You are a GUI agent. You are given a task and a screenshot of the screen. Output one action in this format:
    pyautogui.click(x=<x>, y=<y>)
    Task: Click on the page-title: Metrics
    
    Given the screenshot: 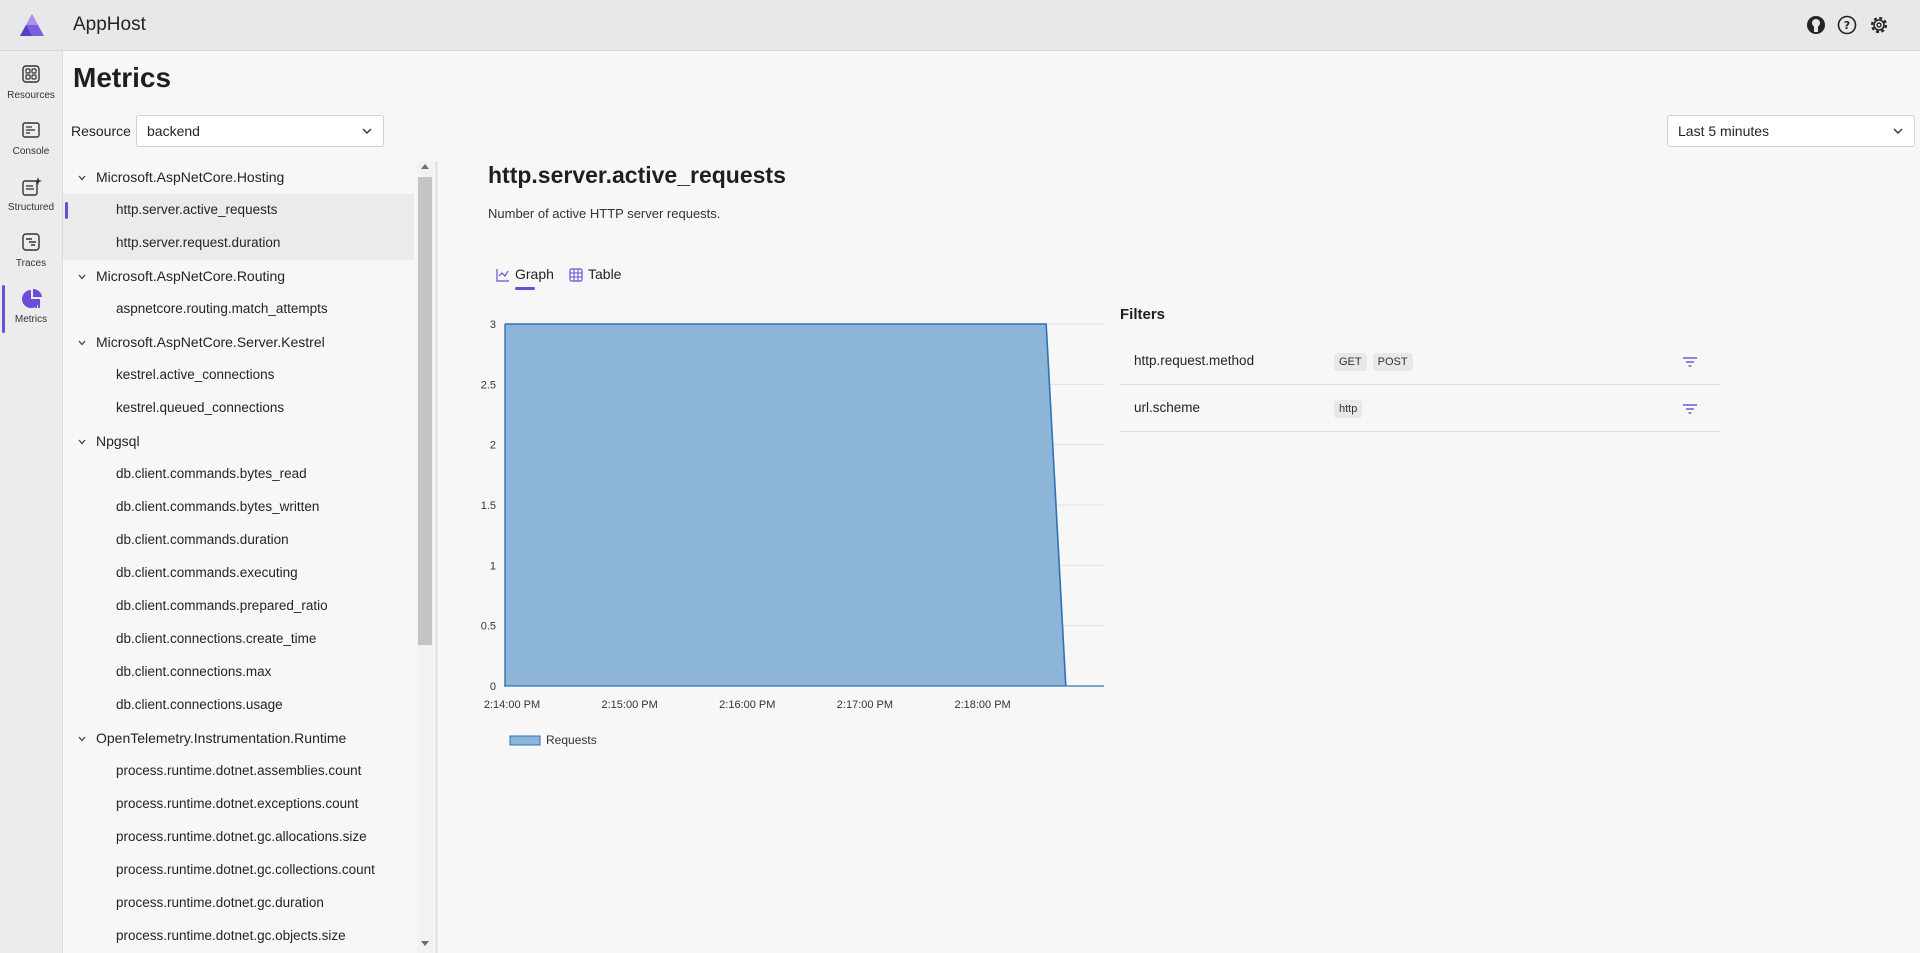 What is the action you would take?
    pyautogui.click(x=122, y=77)
    